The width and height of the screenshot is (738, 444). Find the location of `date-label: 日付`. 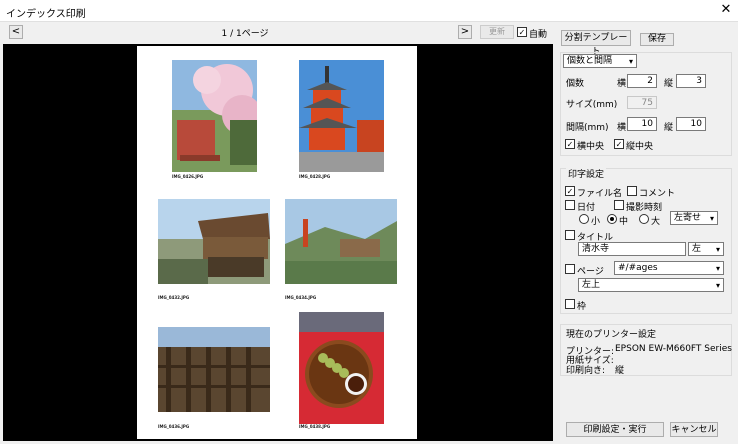

date-label: 日付 is located at coordinates (586, 208).